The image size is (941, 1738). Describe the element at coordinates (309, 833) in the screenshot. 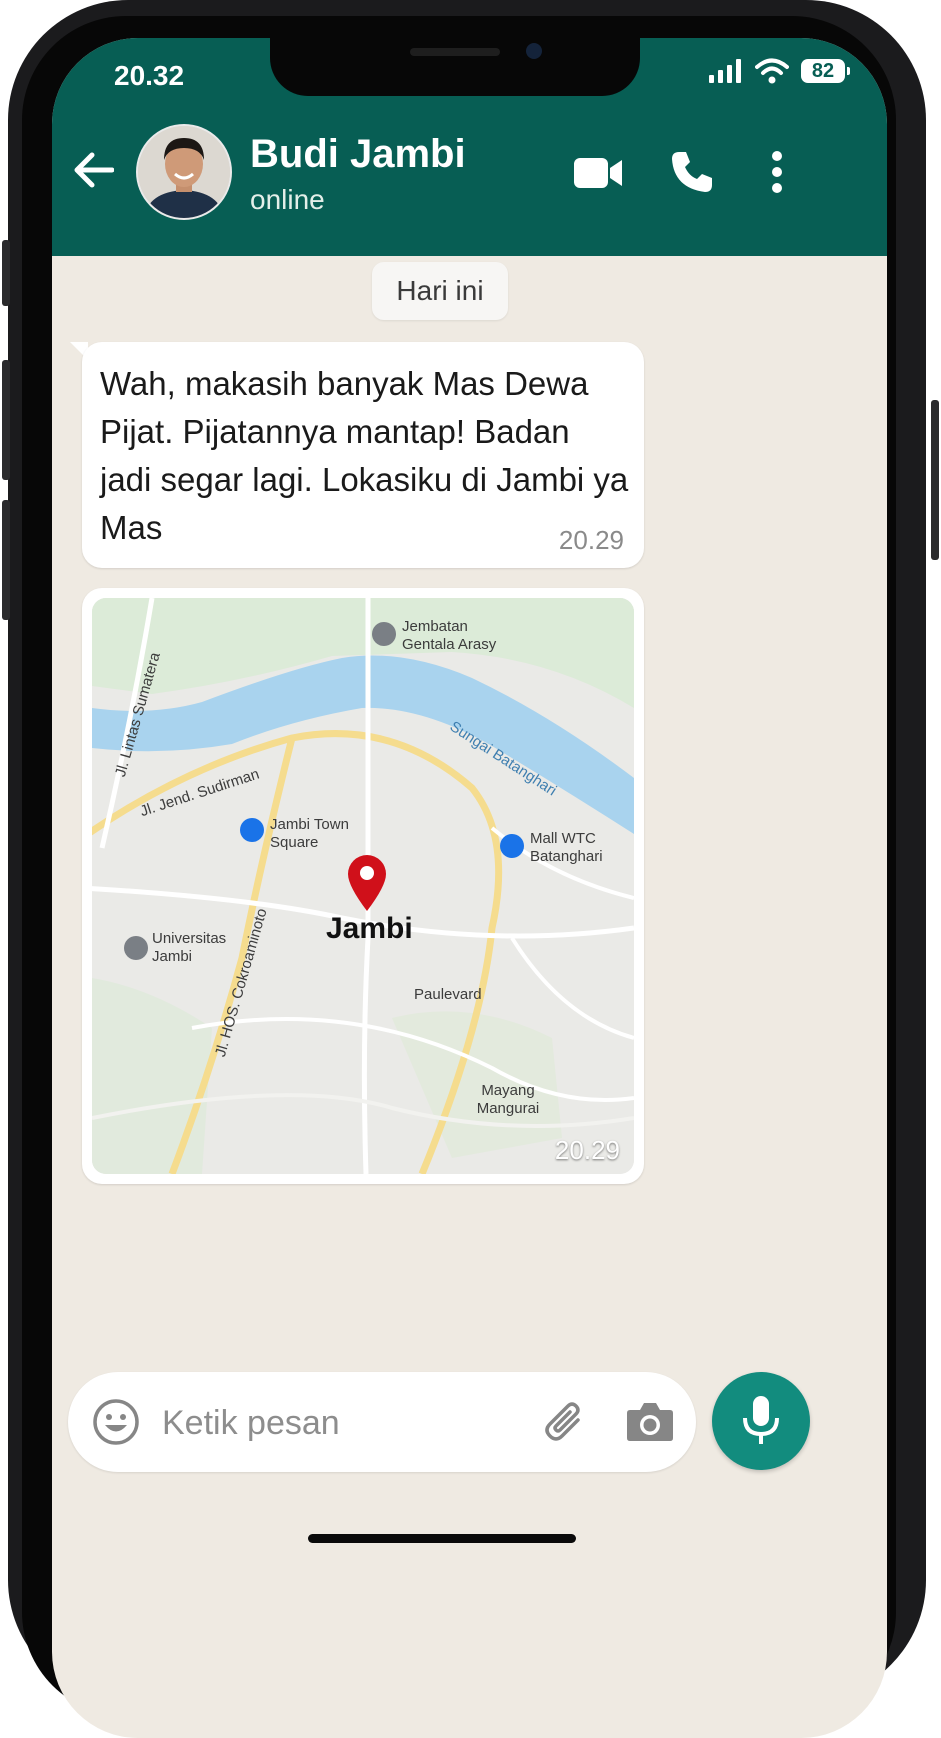

I see `map-label-jambi-town-square: Jambi Town Square` at that location.